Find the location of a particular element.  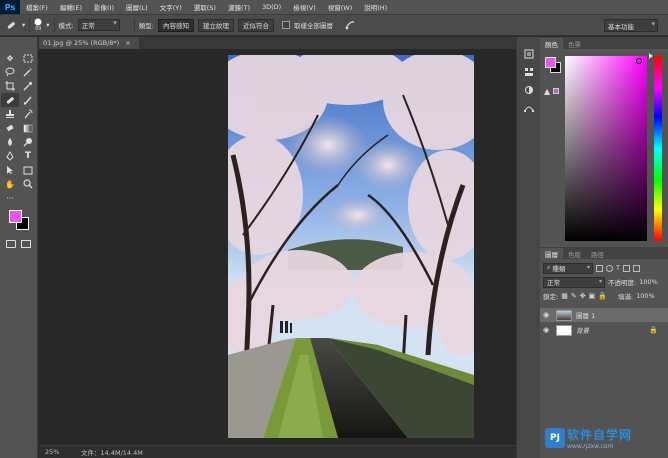

spot-healing-tool-icon is located at coordinates (10, 100).